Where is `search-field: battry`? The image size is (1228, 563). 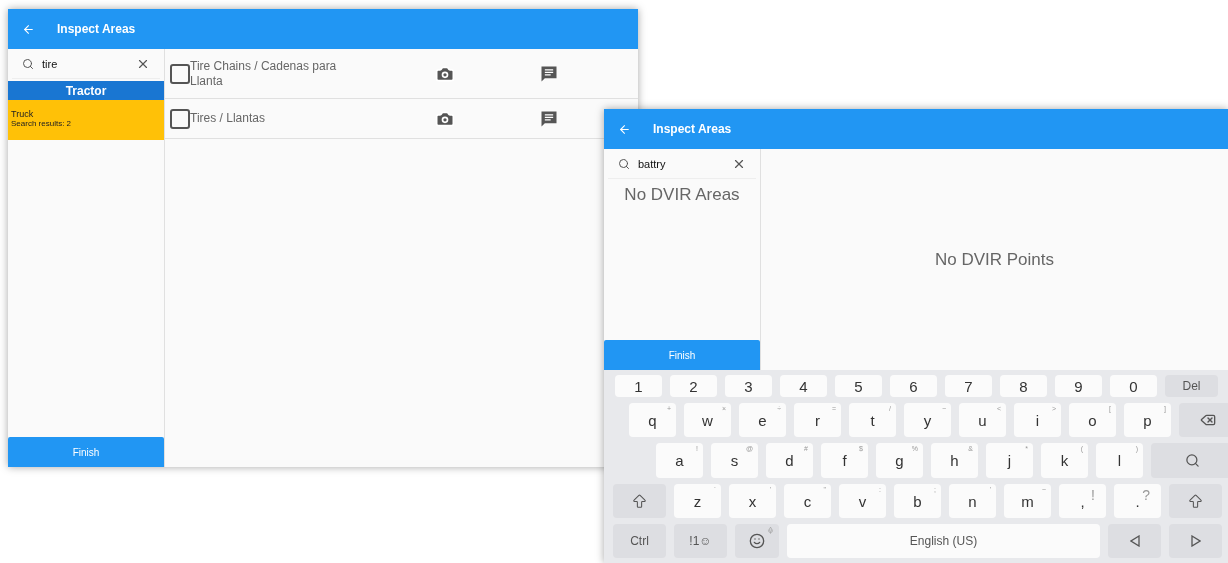
search-field: battry is located at coordinates (681, 163).